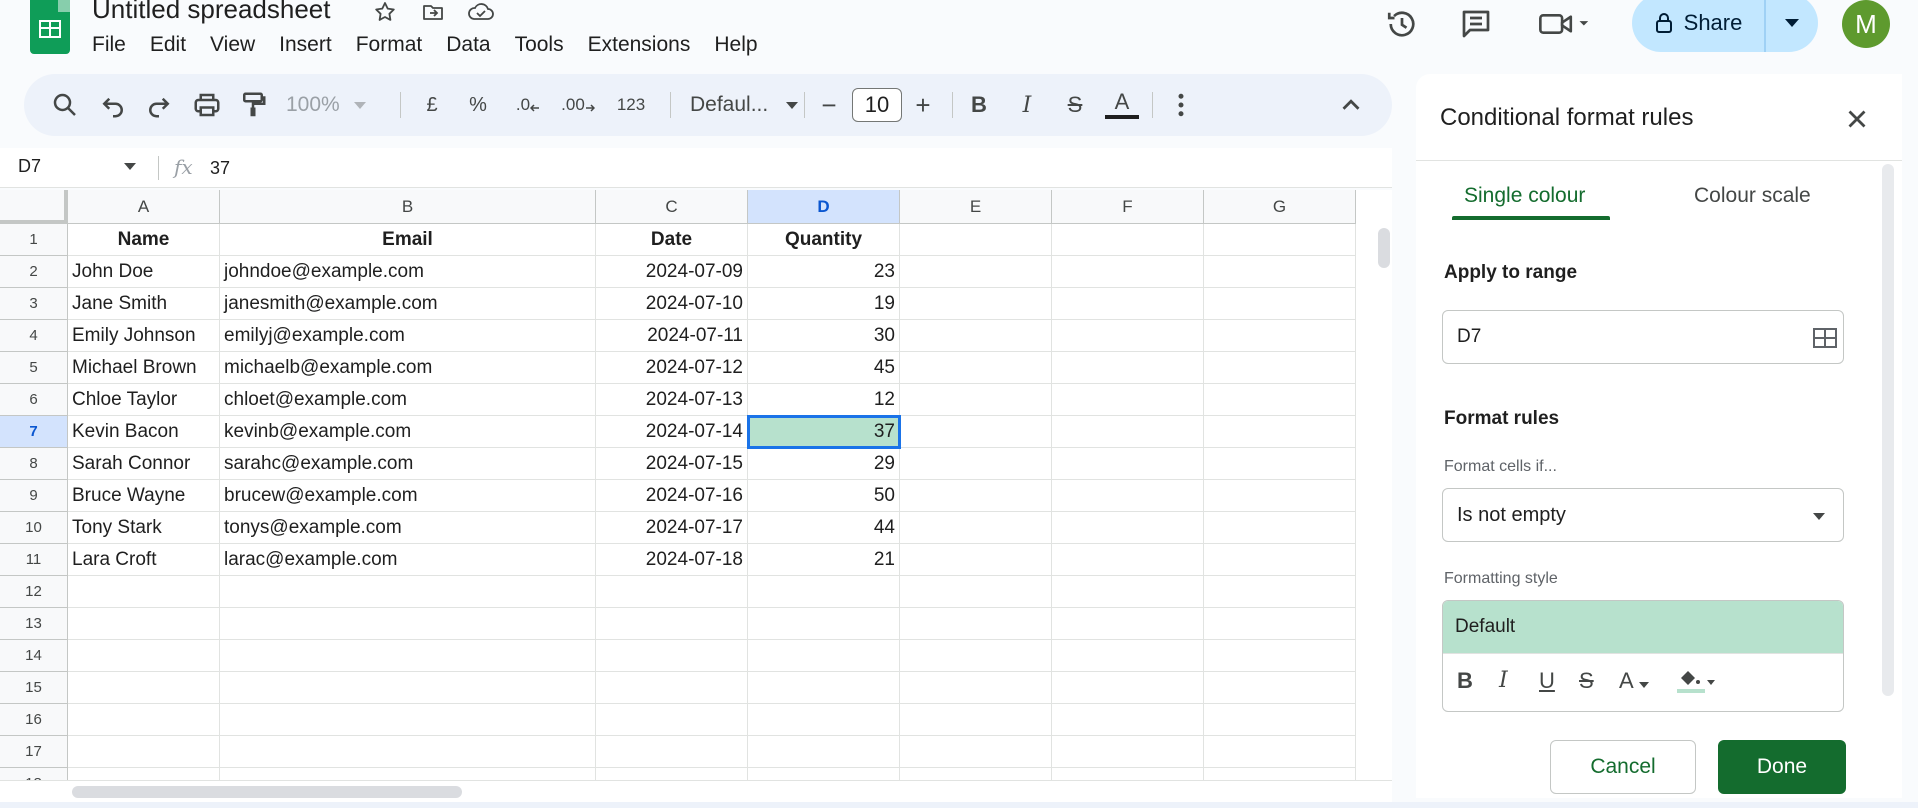  What do you see at coordinates (672, 368) in the screenshot?
I see `cell-c5: 2024-07-12` at bounding box center [672, 368].